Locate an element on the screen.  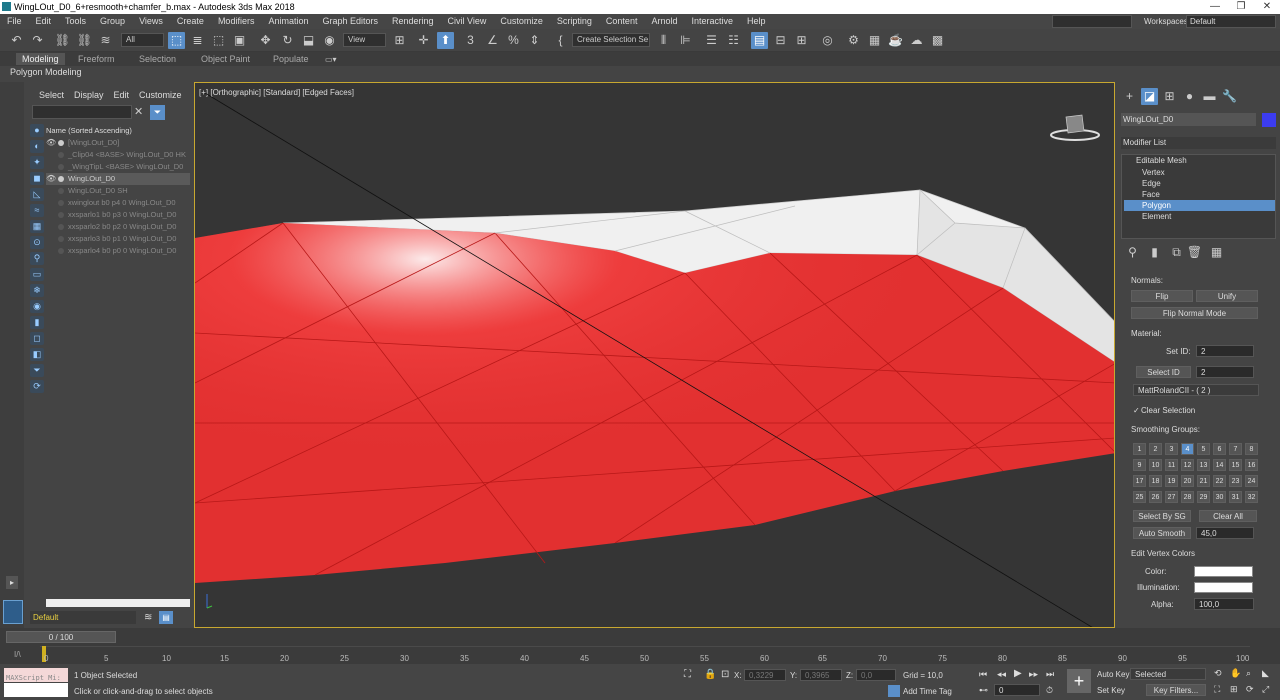
key-mode-icon: I/\ is located at coordinates (17, 654).